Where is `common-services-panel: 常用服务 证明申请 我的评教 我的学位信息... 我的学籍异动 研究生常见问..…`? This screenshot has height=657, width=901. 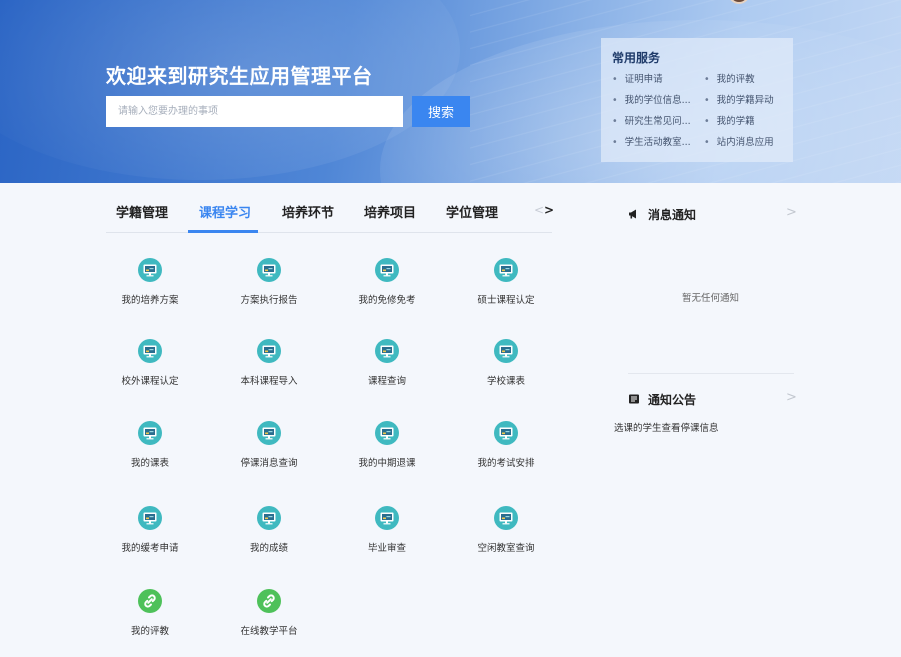
common-services-panel: 常用服务 证明申请 我的评教 我的学位信息... 我的学籍异动 研究生常见问..… is located at coordinates (697, 100).